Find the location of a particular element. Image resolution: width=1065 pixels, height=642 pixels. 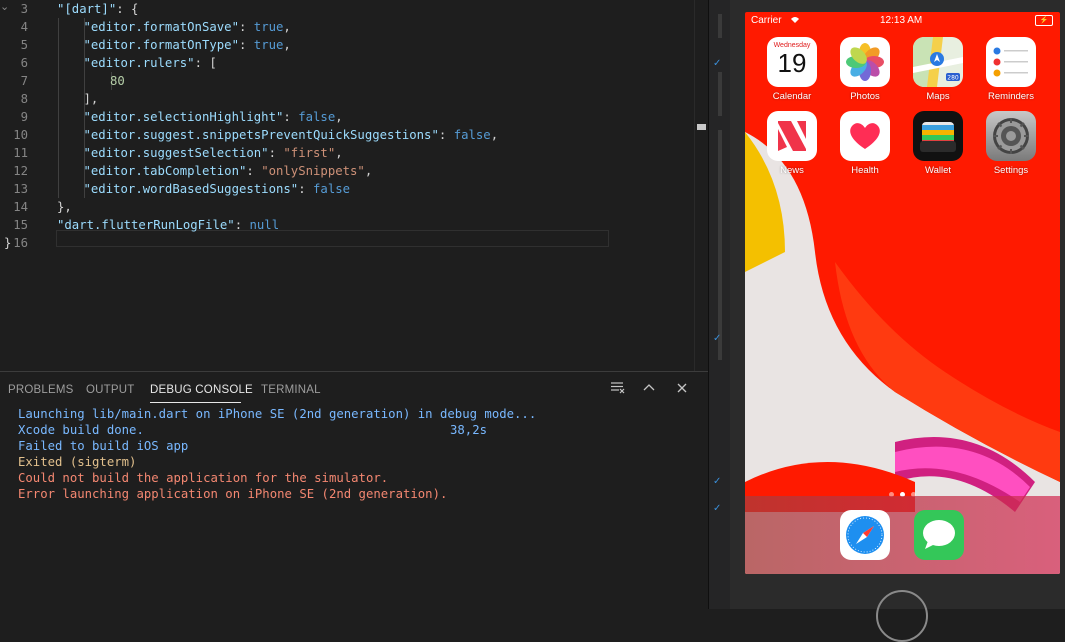

app-label: Reminders is located at coordinates (1011, 96).